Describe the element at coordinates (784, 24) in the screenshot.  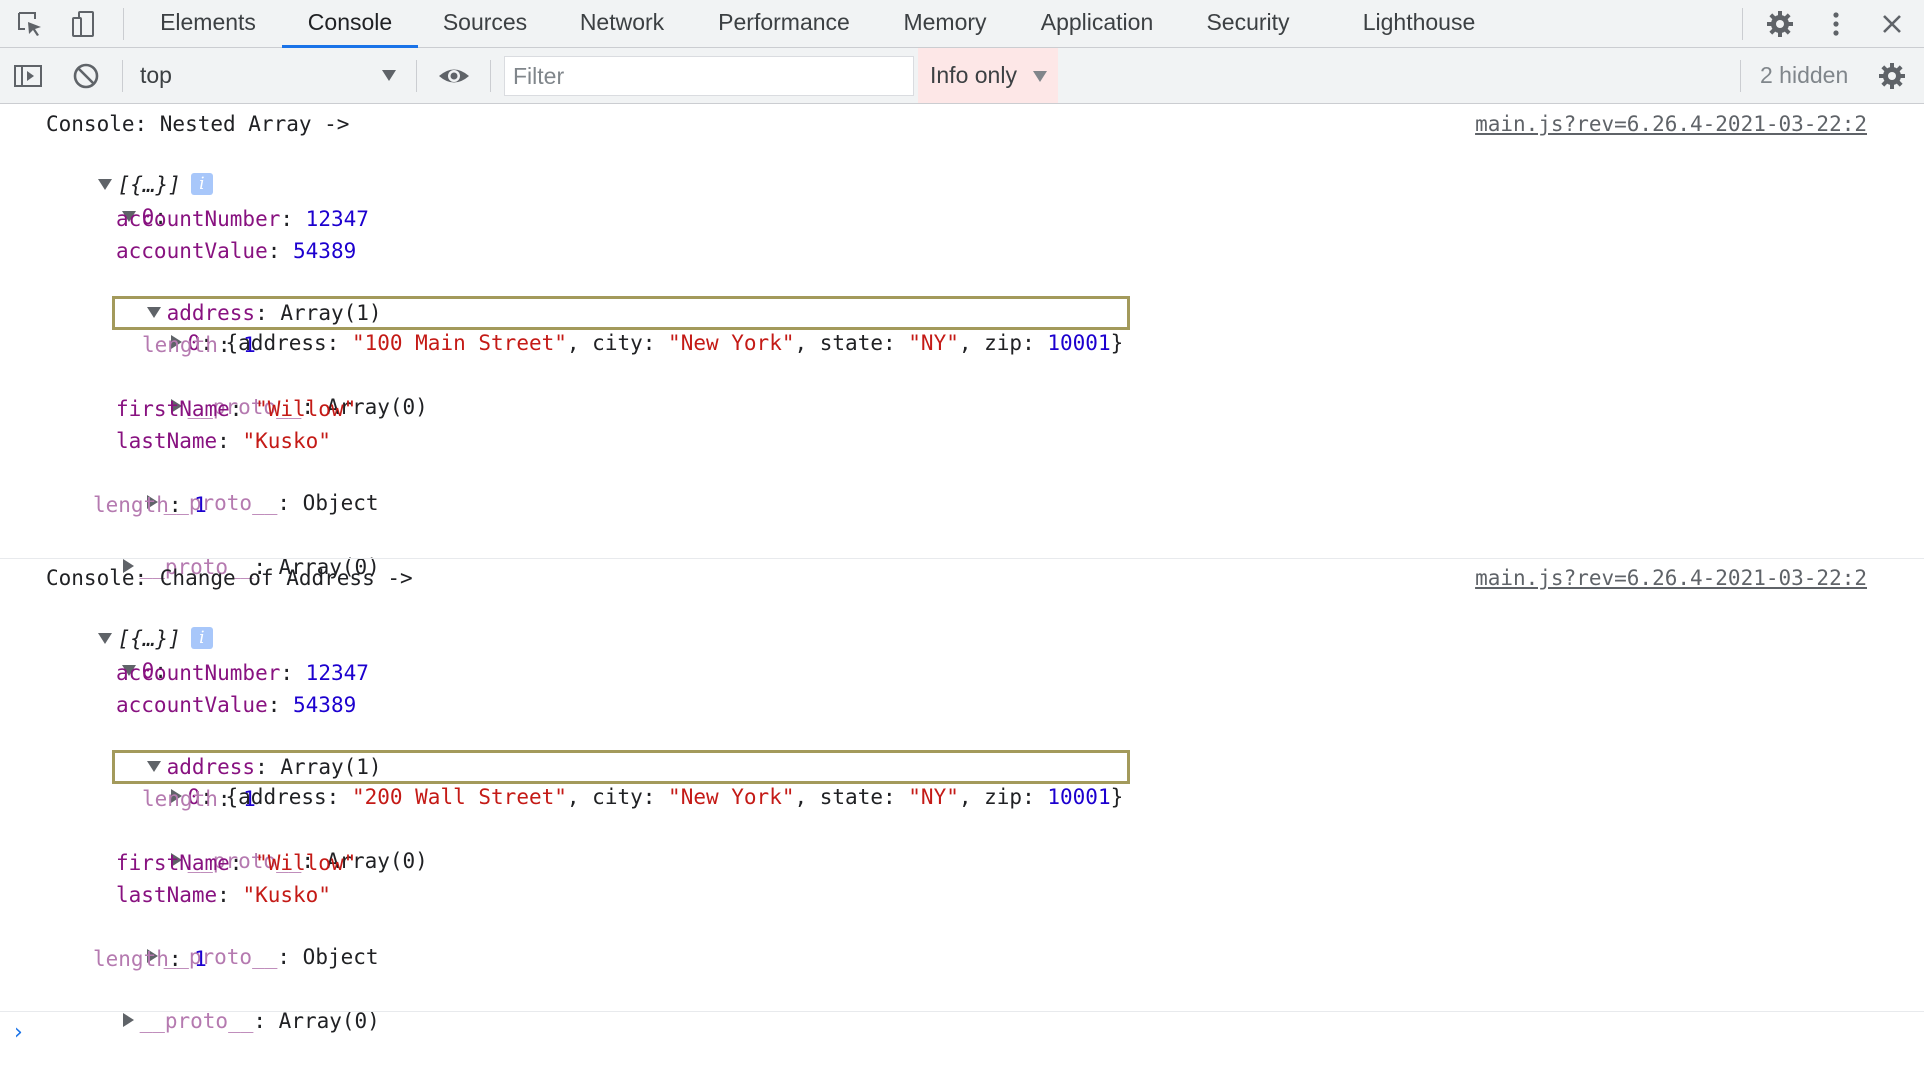
I see `tab-performance: Performance` at that location.